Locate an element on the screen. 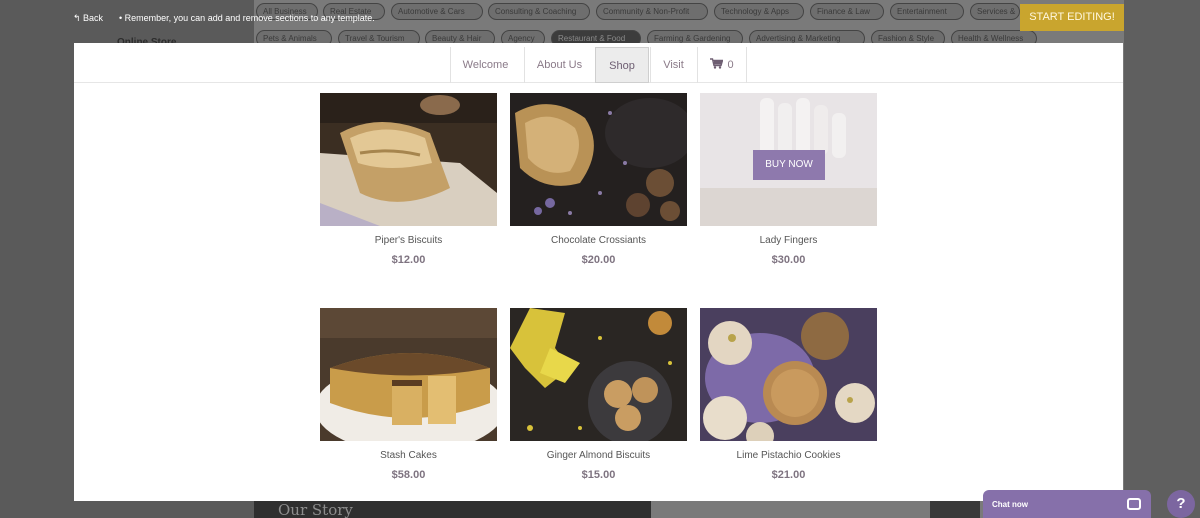 This screenshot has height=518, width=1200. product-image-bread-loaf is located at coordinates (408, 159).